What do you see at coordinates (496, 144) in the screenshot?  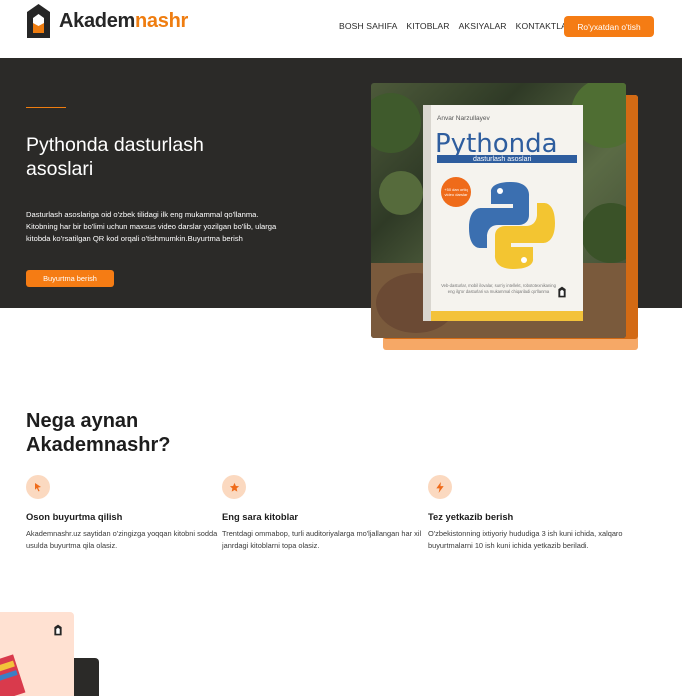 I see `book-title: Pythonda` at bounding box center [496, 144].